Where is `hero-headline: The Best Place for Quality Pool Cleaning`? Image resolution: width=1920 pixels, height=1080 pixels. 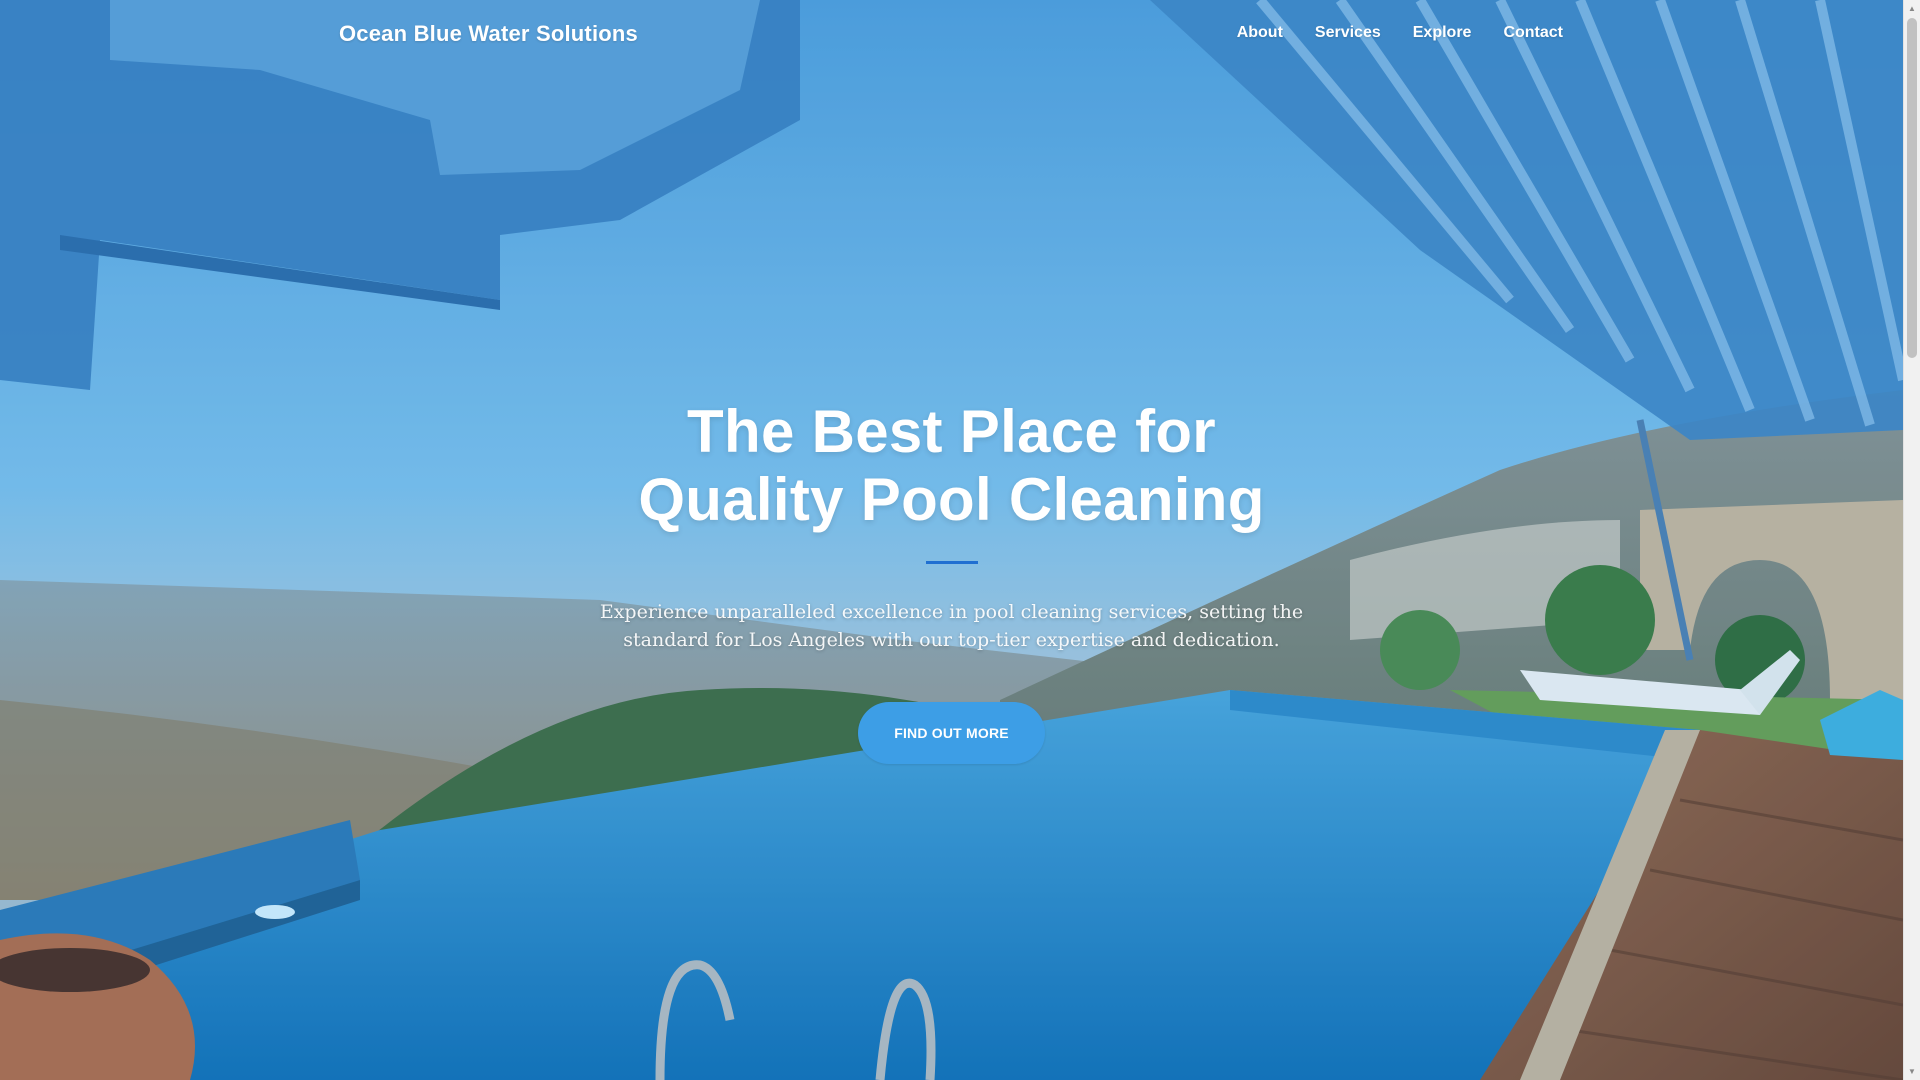 hero-headline: The Best Place for Quality Pool Cleaning is located at coordinates (952, 466).